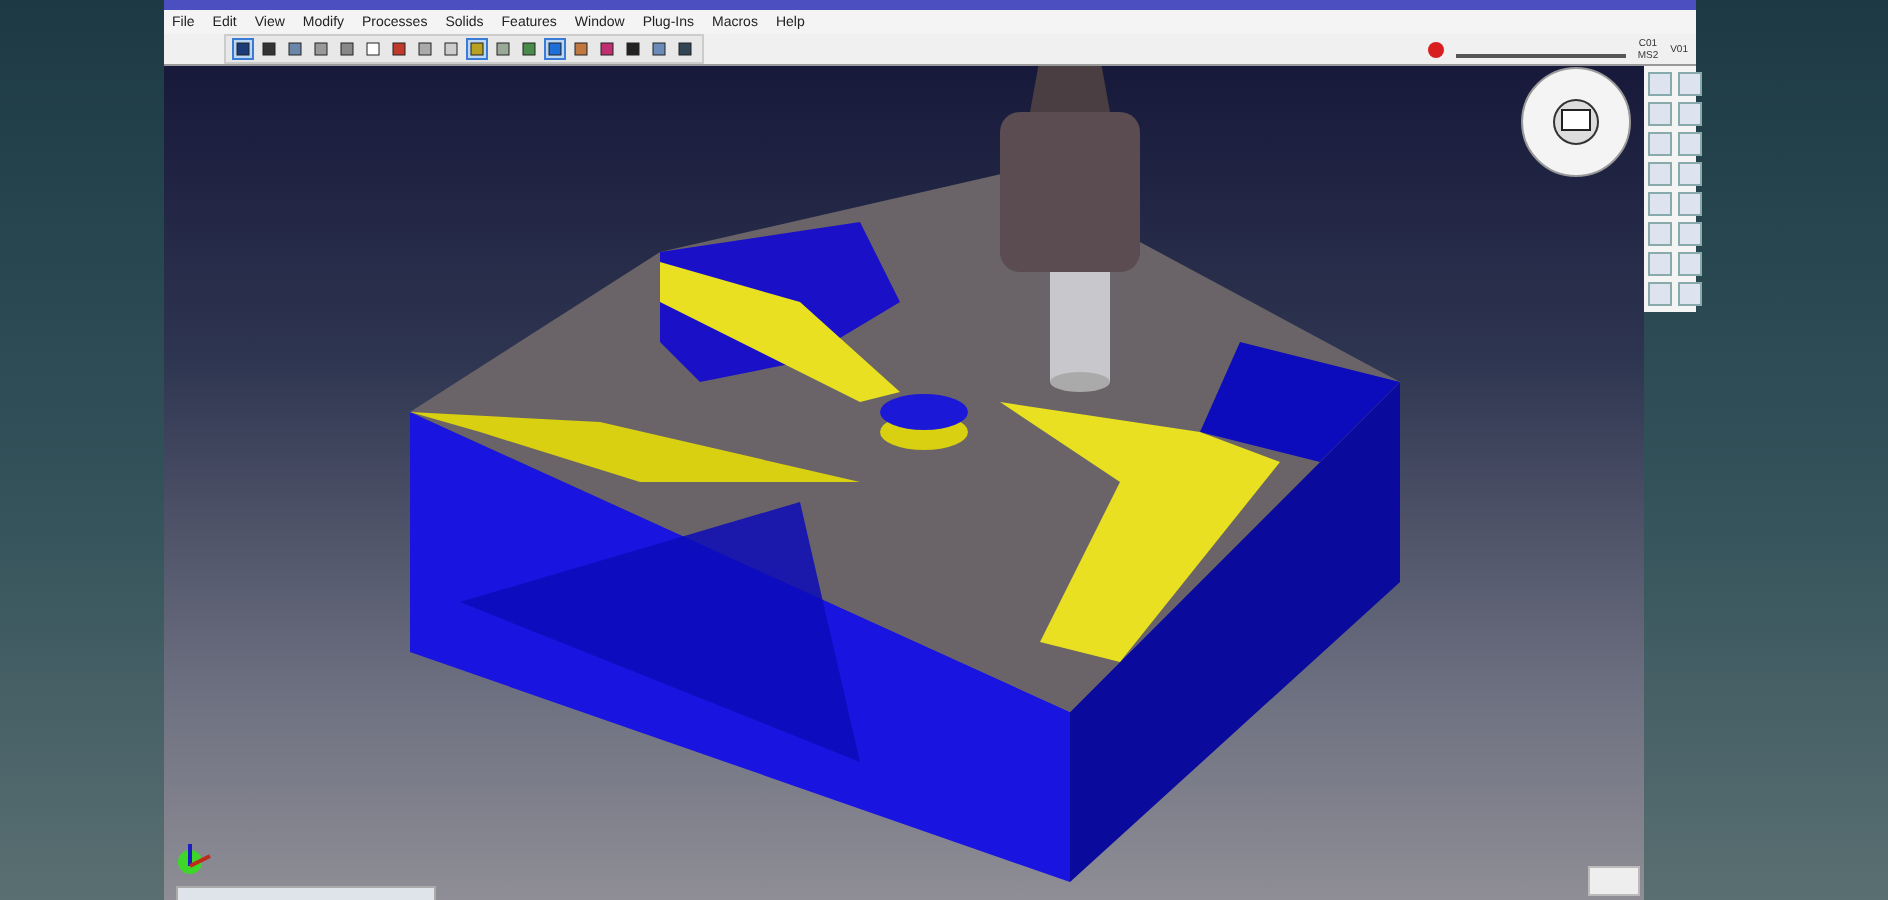 This screenshot has height=900, width=1888. Describe the element at coordinates (1435, 49) in the screenshot. I see `stop-icon` at that location.